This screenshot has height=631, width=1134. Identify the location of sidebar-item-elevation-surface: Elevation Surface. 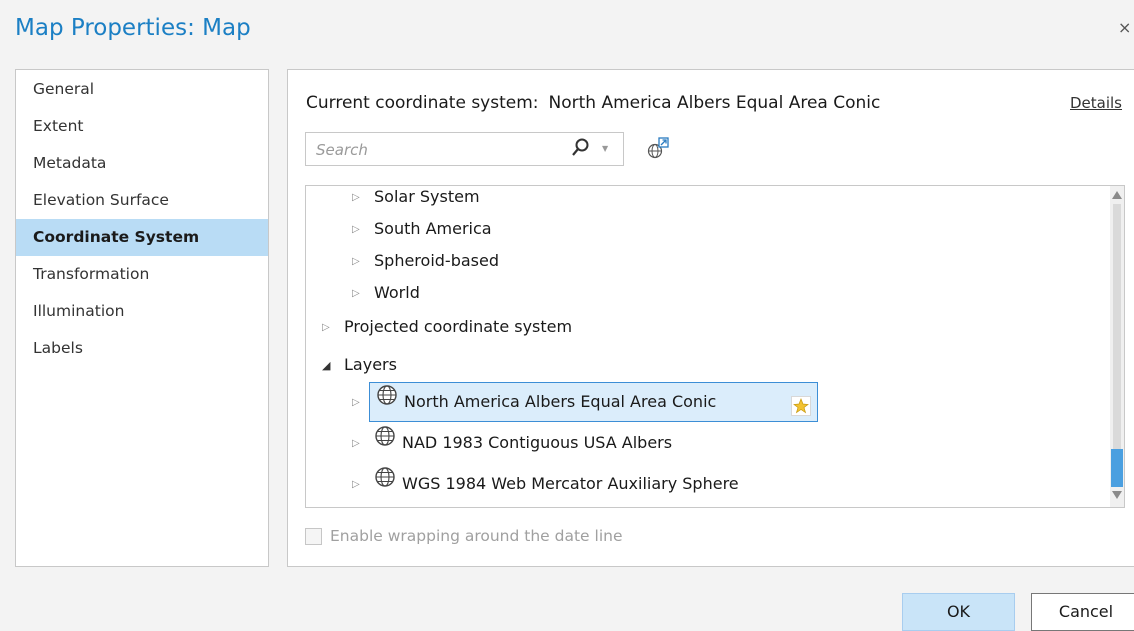
(142, 200).